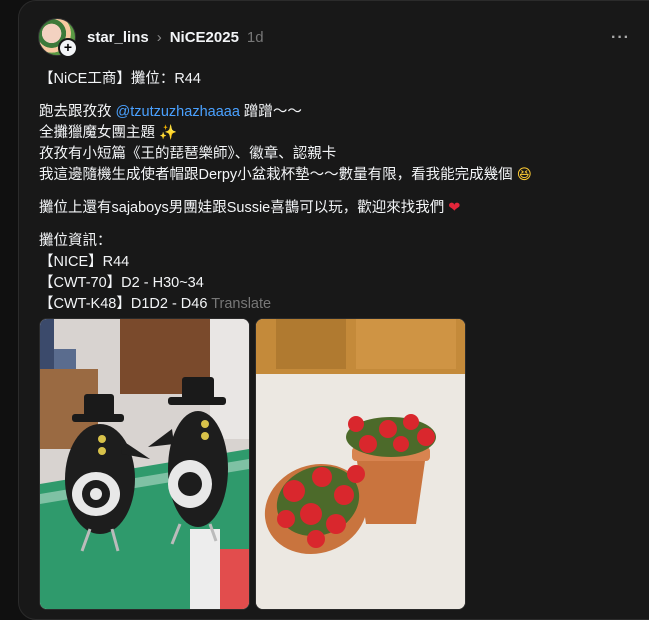  What do you see at coordinates (178, 112) in the screenshot?
I see `mention-link: @tzutzuzhazhaaaa` at bounding box center [178, 112].